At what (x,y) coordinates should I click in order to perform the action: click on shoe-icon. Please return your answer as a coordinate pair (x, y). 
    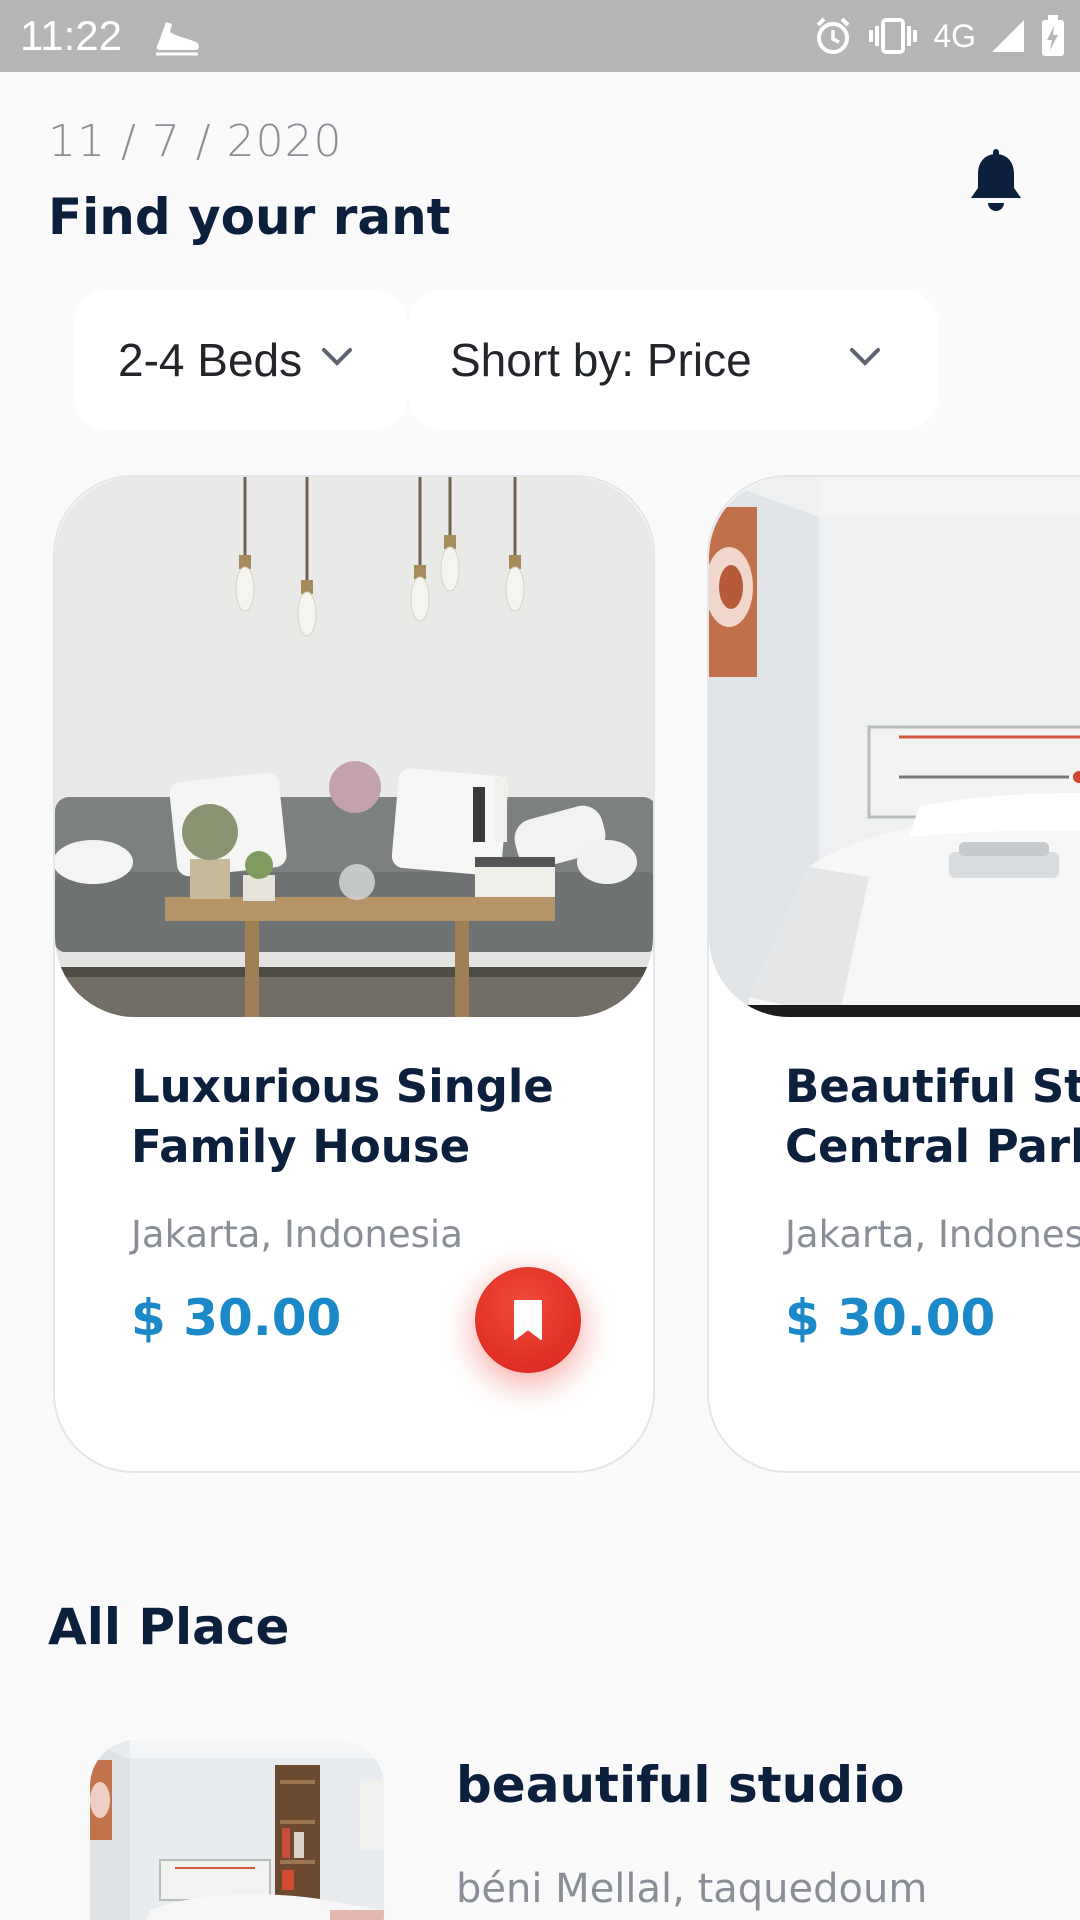
    Looking at the image, I should click on (177, 39).